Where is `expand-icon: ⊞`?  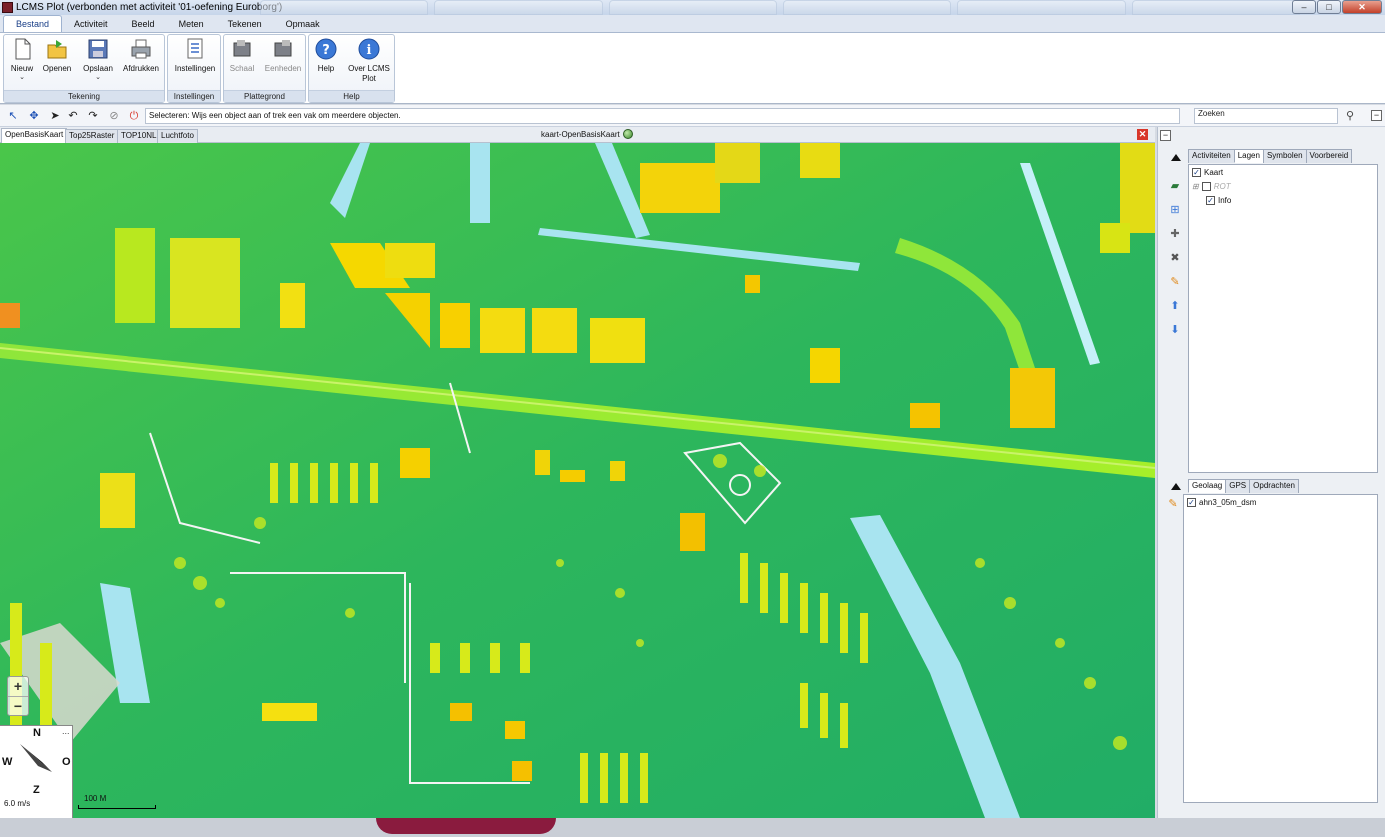 expand-icon: ⊞ is located at coordinates (1195, 186).